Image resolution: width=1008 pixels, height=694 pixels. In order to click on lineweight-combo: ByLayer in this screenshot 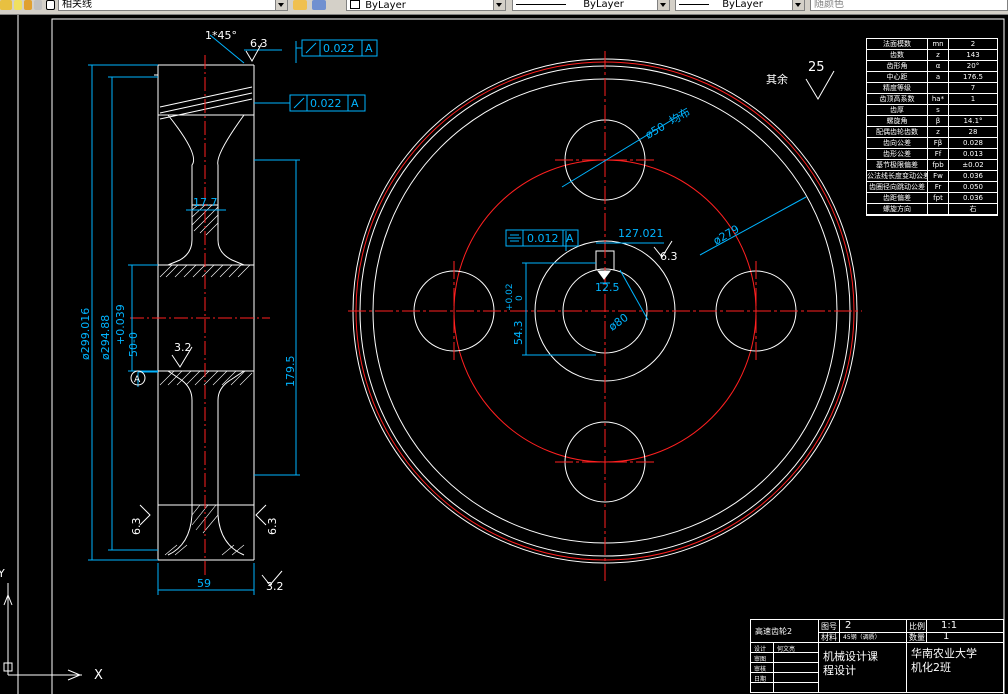, I will do `click(740, 5)`.